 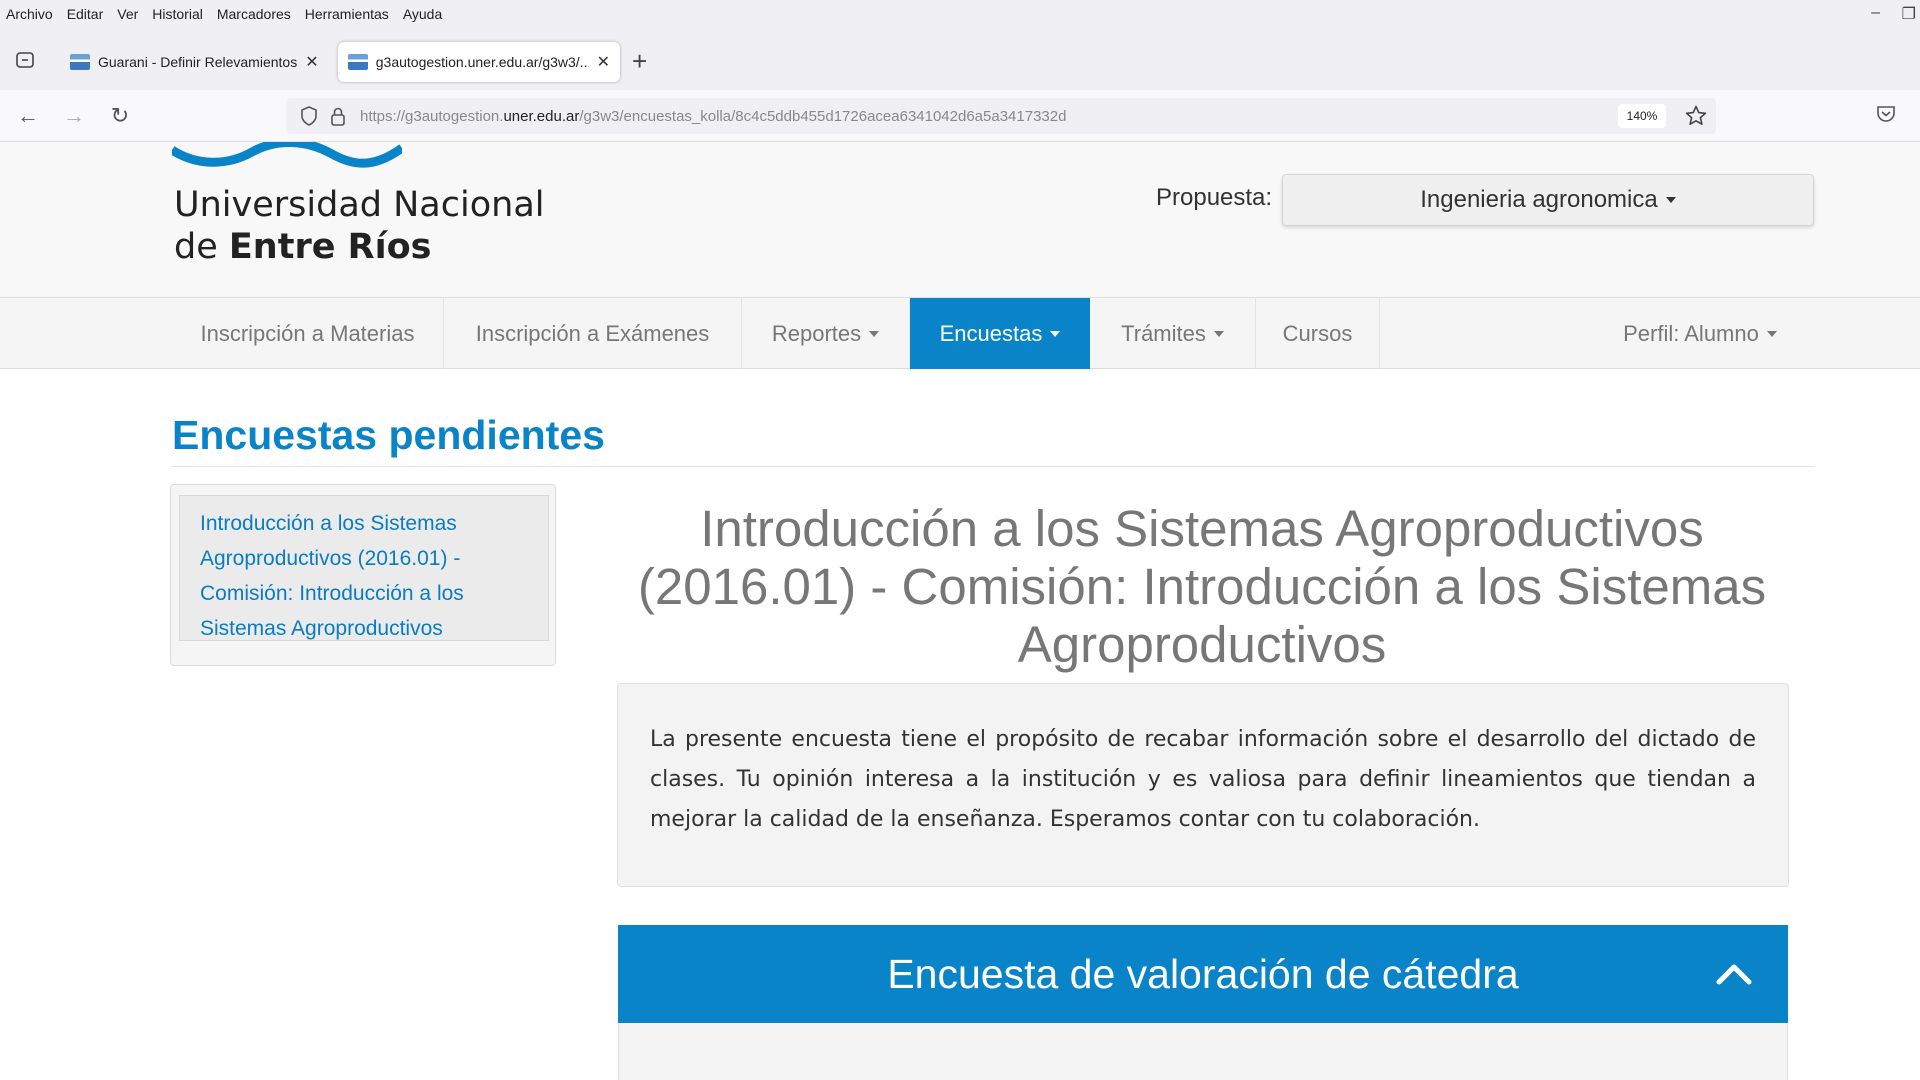 I want to click on menu-marcadores: Marcadores, so click(x=254, y=14).